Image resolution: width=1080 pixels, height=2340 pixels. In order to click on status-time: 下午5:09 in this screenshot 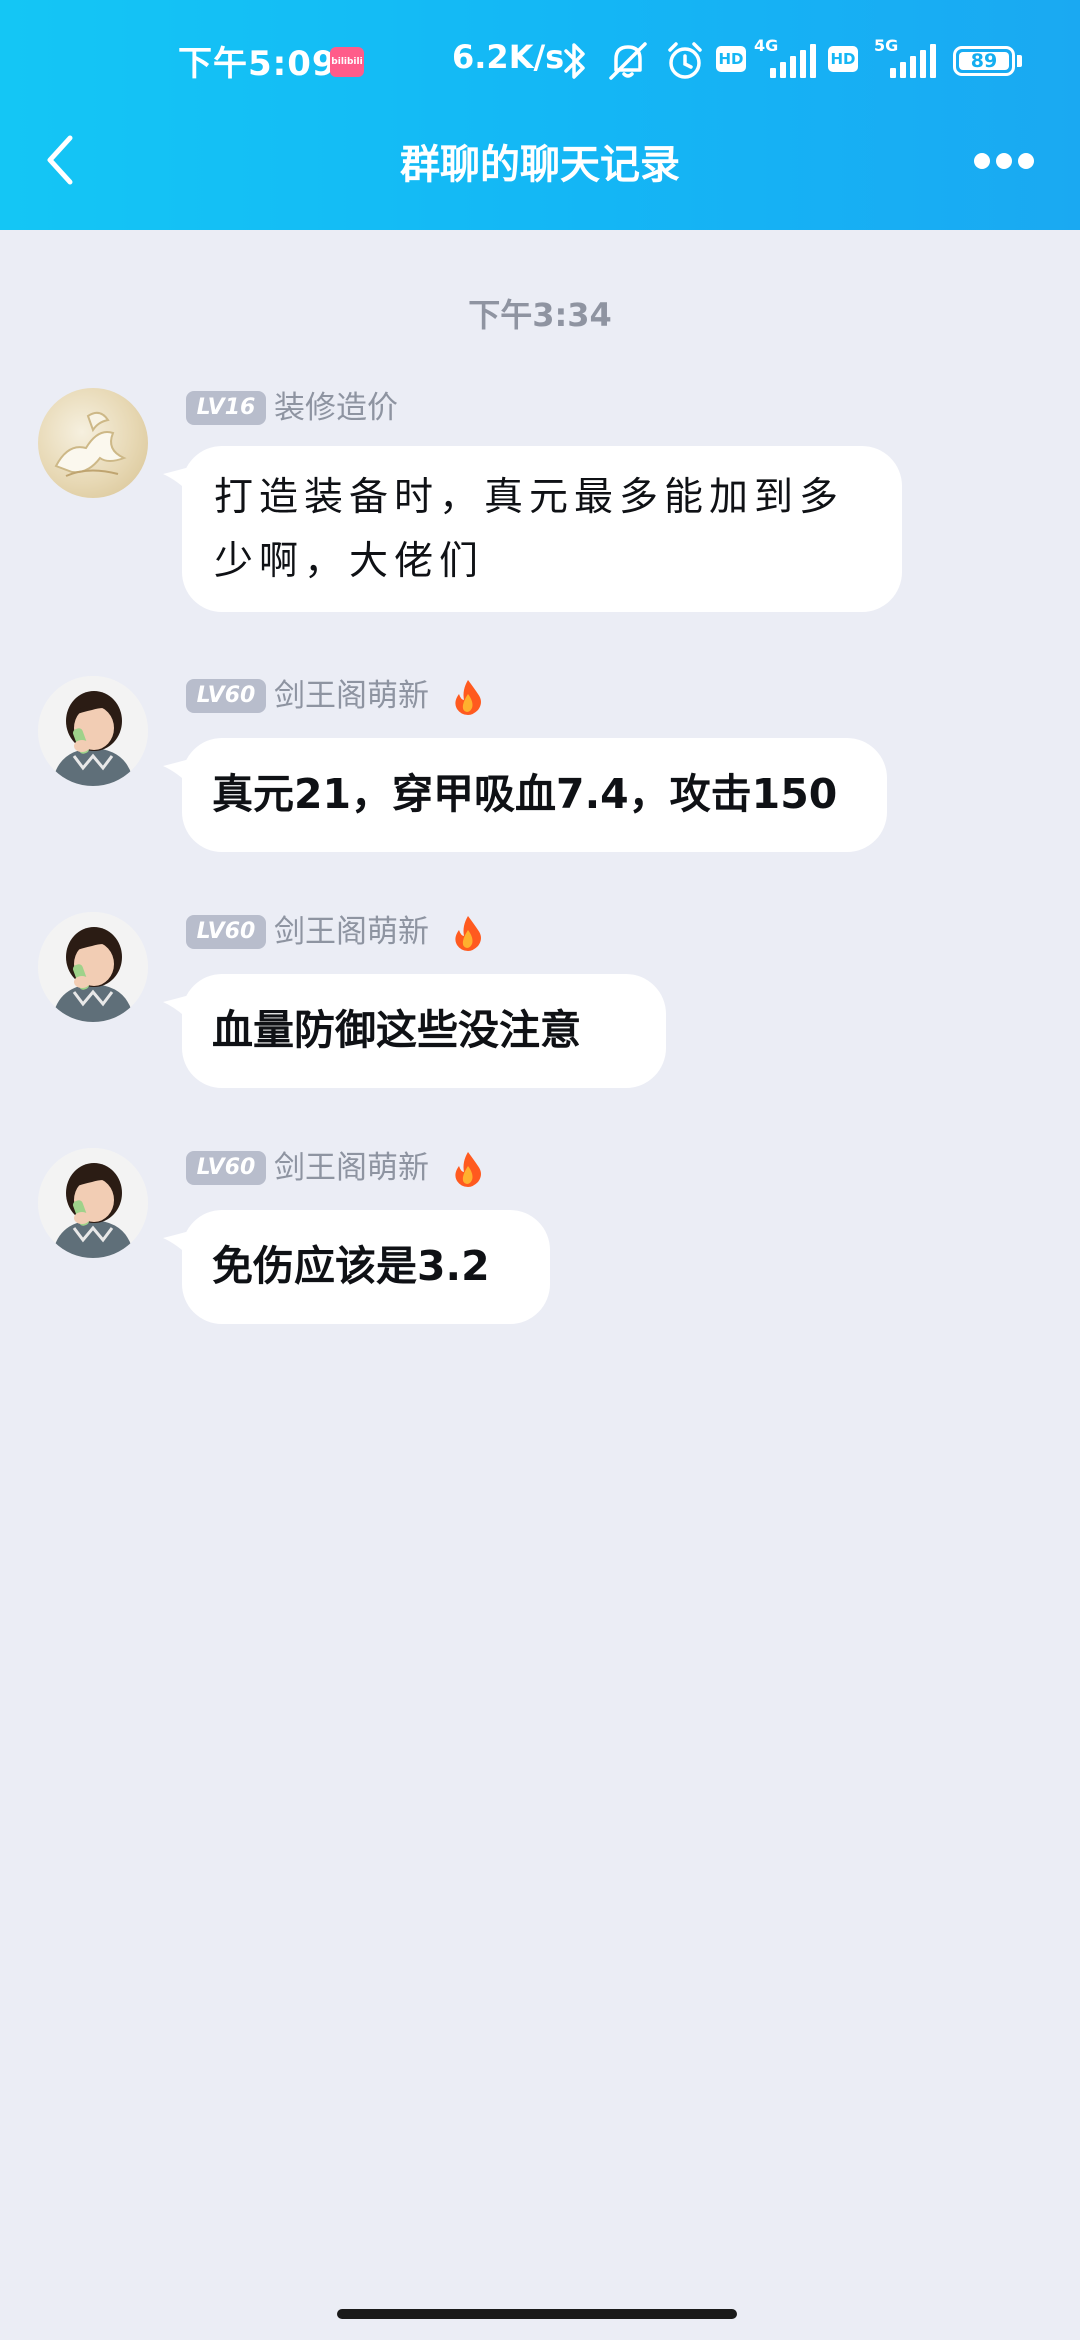, I will do `click(257, 64)`.